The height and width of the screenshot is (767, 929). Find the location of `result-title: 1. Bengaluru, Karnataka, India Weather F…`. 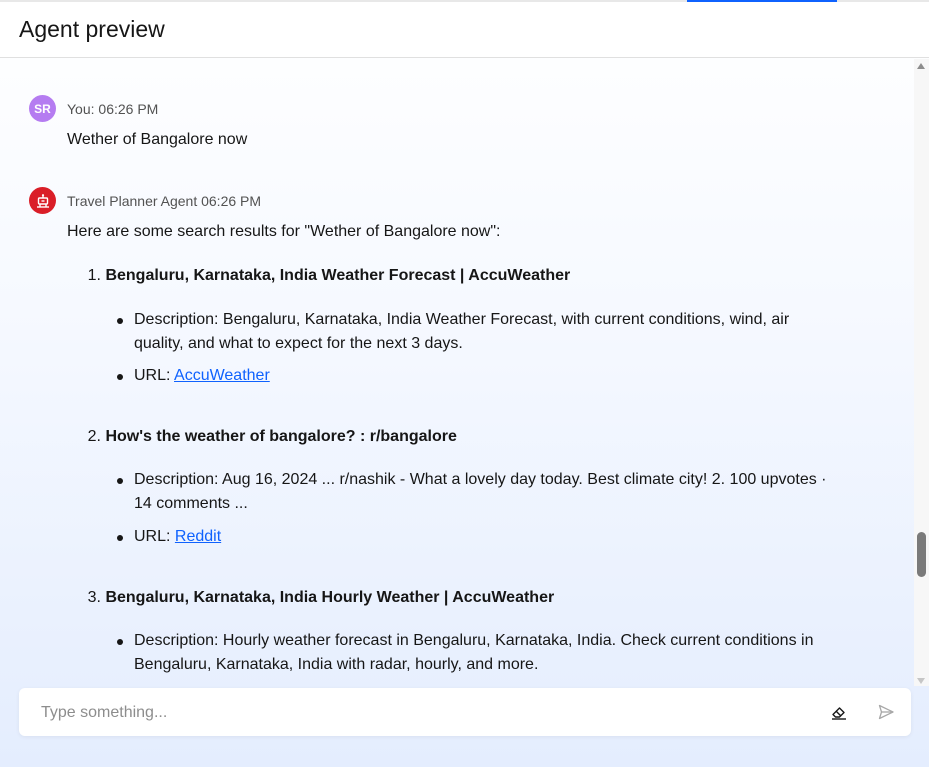

result-title: 1. Bengaluru, Karnataka, India Weather F… is located at coordinates (452, 276).